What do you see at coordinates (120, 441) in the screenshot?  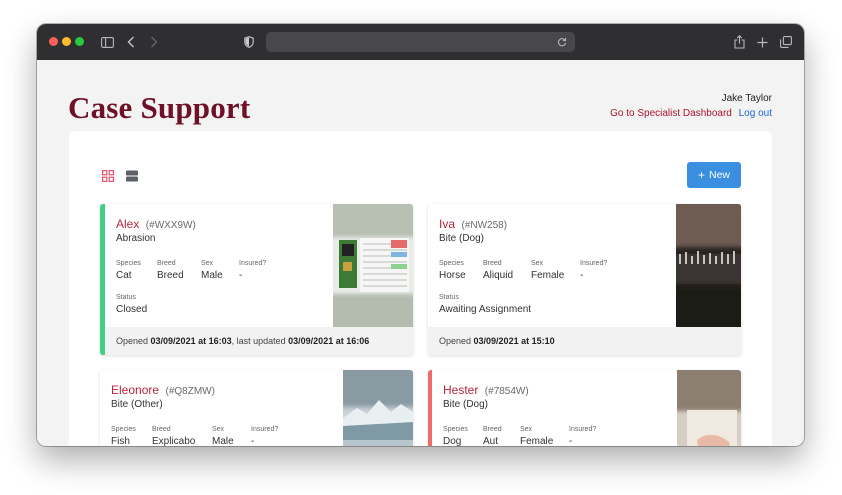 I see `species-value: Fish` at bounding box center [120, 441].